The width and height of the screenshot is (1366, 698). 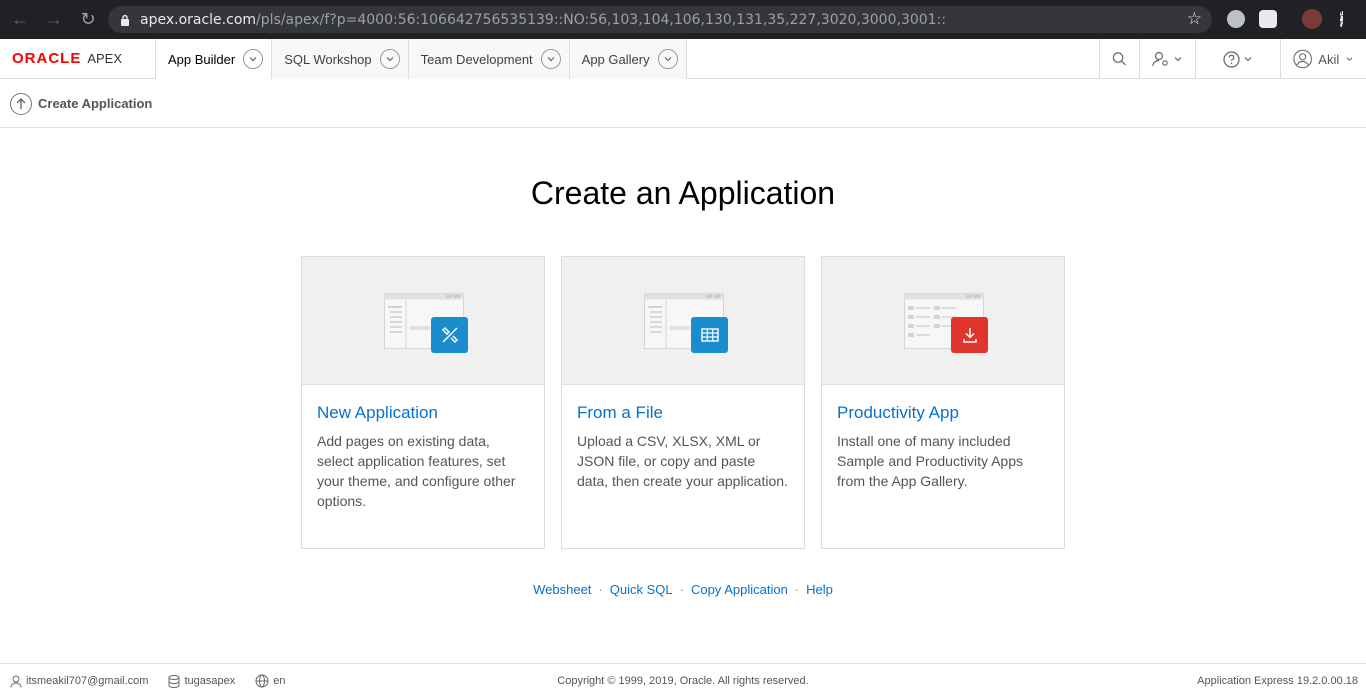 I want to click on tab-sql-workshop: SQL Workshop, so click(x=340, y=59).